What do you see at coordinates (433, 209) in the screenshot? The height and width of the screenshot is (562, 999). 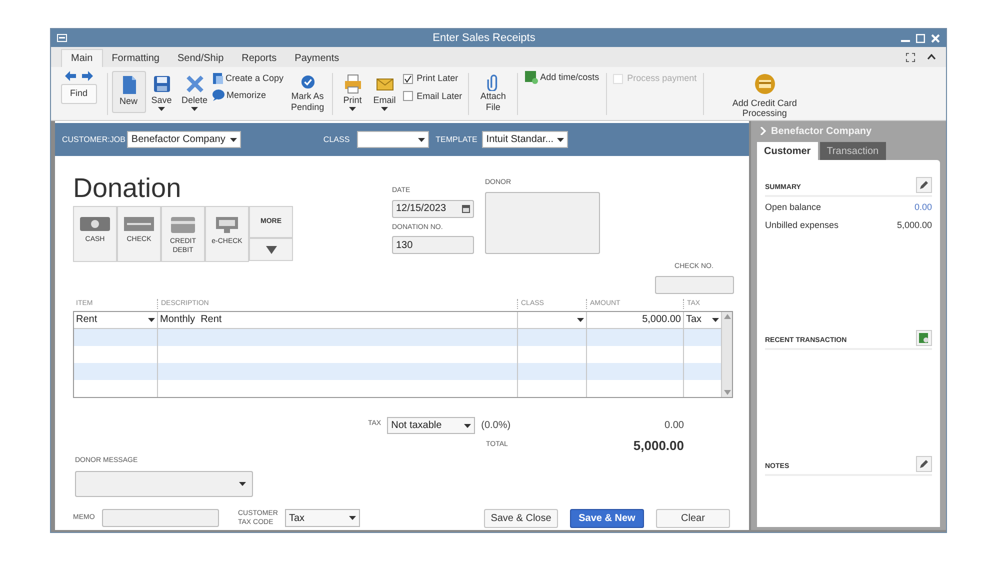 I see `date-field: 12/15/2023` at bounding box center [433, 209].